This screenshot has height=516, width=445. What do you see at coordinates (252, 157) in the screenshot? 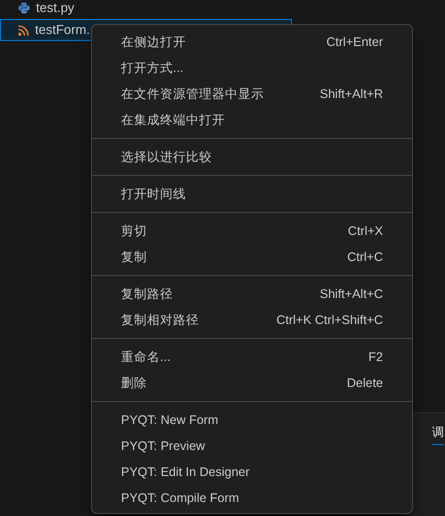
I see `menu-item: 选择以进行比较` at bounding box center [252, 157].